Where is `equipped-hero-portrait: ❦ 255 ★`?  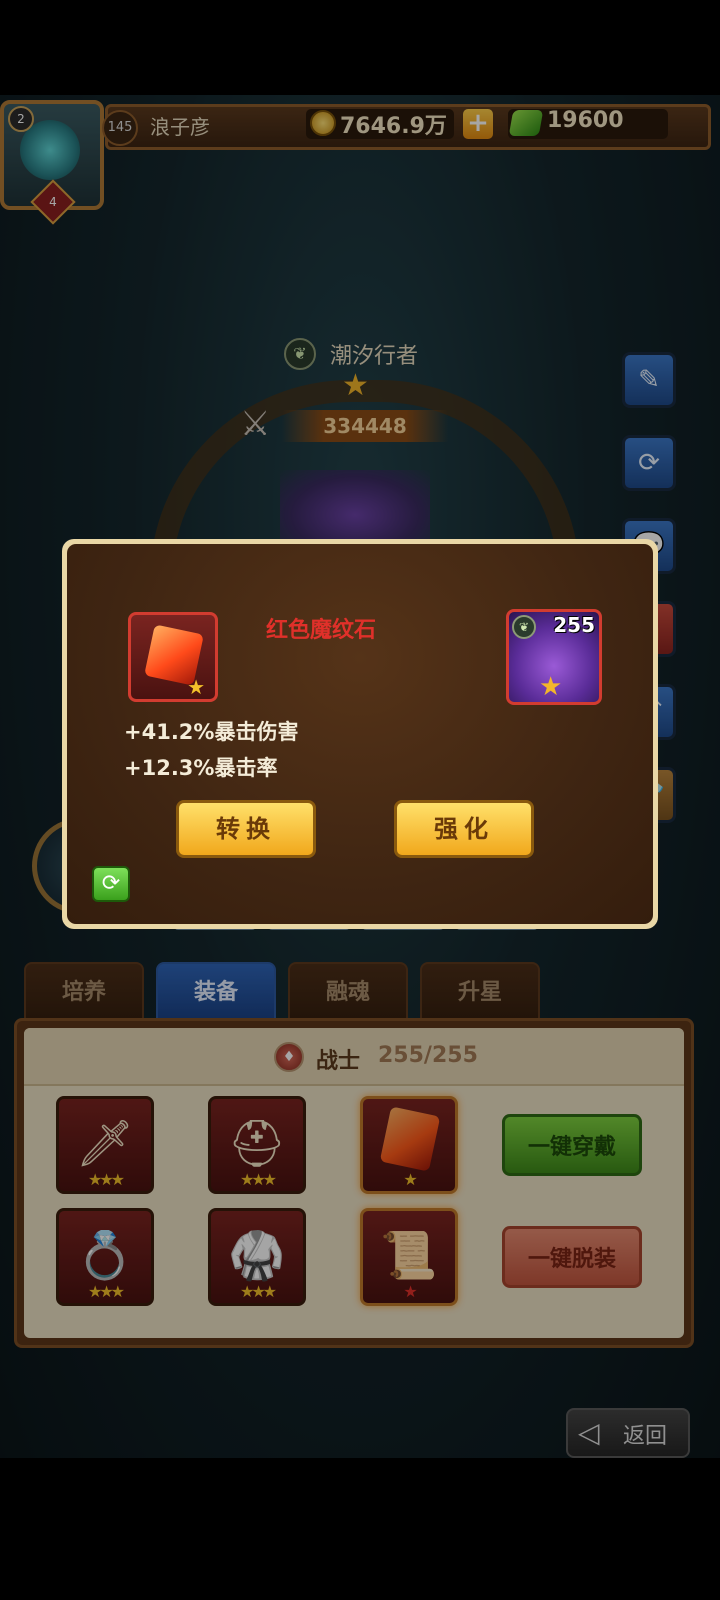 equipped-hero-portrait: ❦ 255 ★ is located at coordinates (554, 657).